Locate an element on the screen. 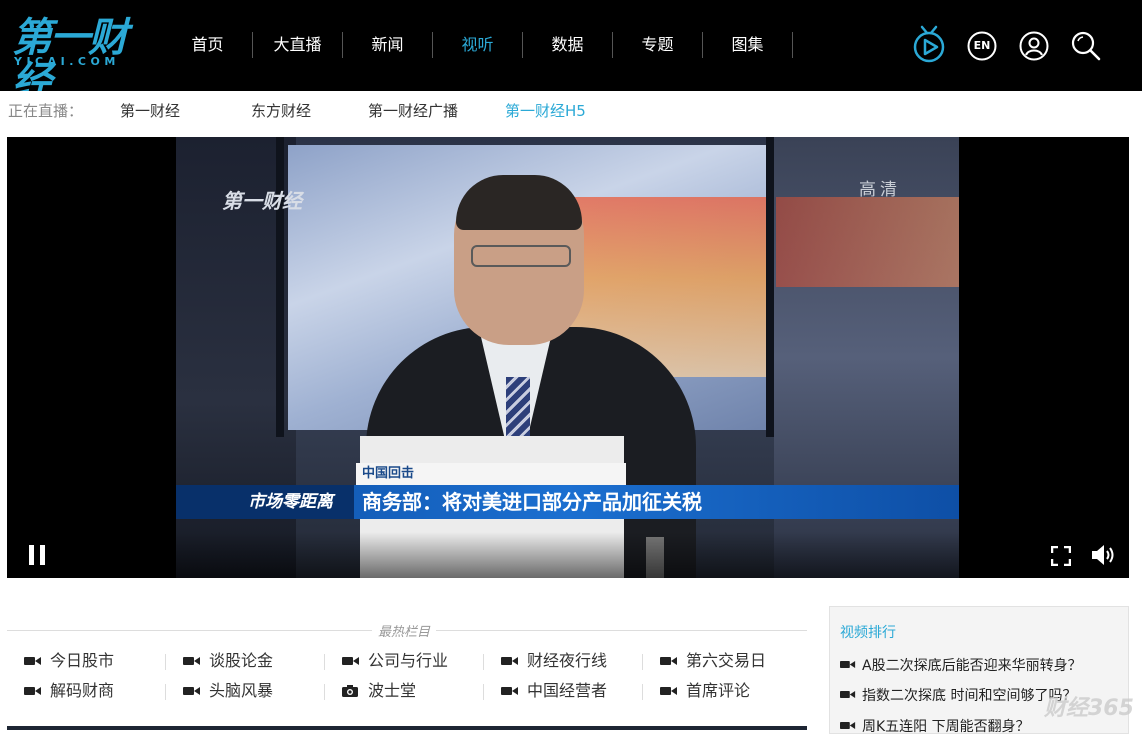  fullscreen-icon is located at coordinates (1061, 557).